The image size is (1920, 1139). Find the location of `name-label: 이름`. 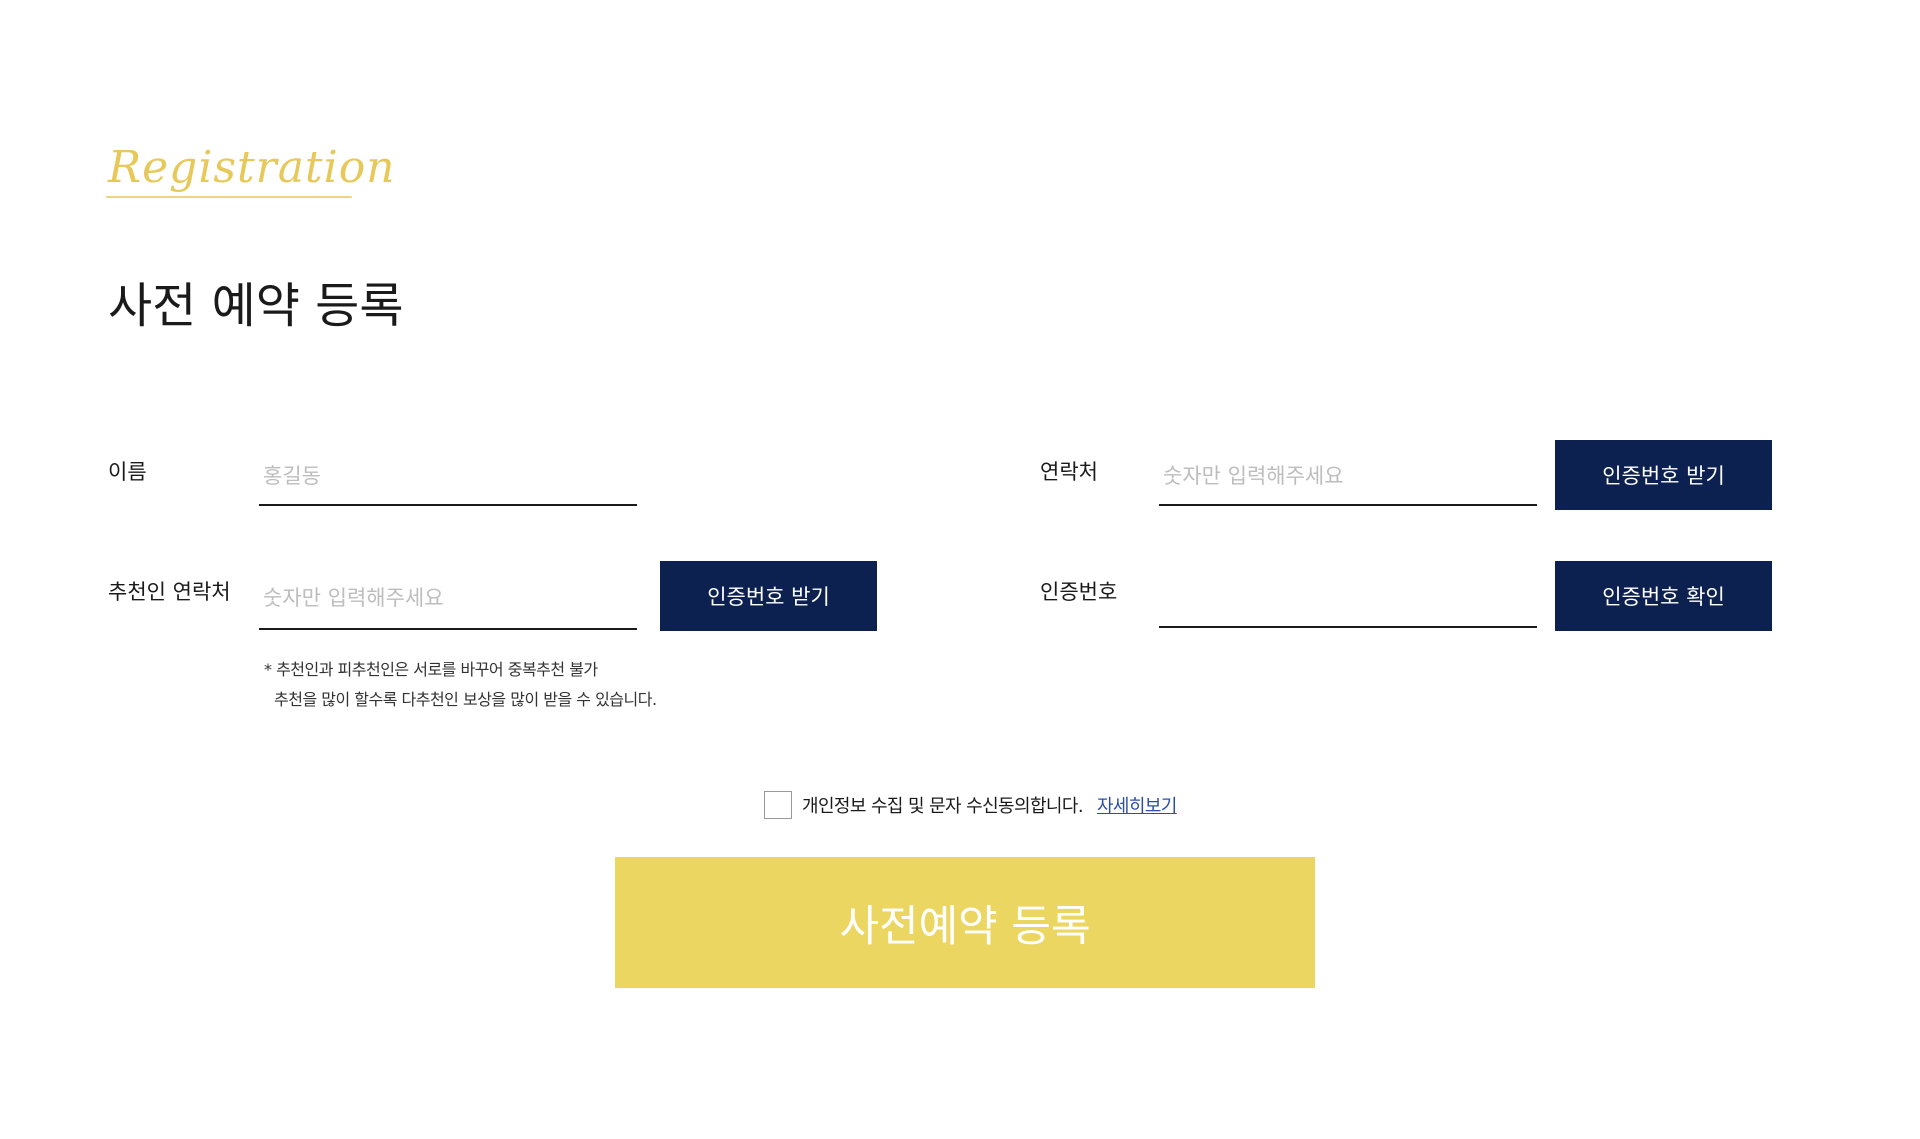

name-label: 이름 is located at coordinates (127, 472).